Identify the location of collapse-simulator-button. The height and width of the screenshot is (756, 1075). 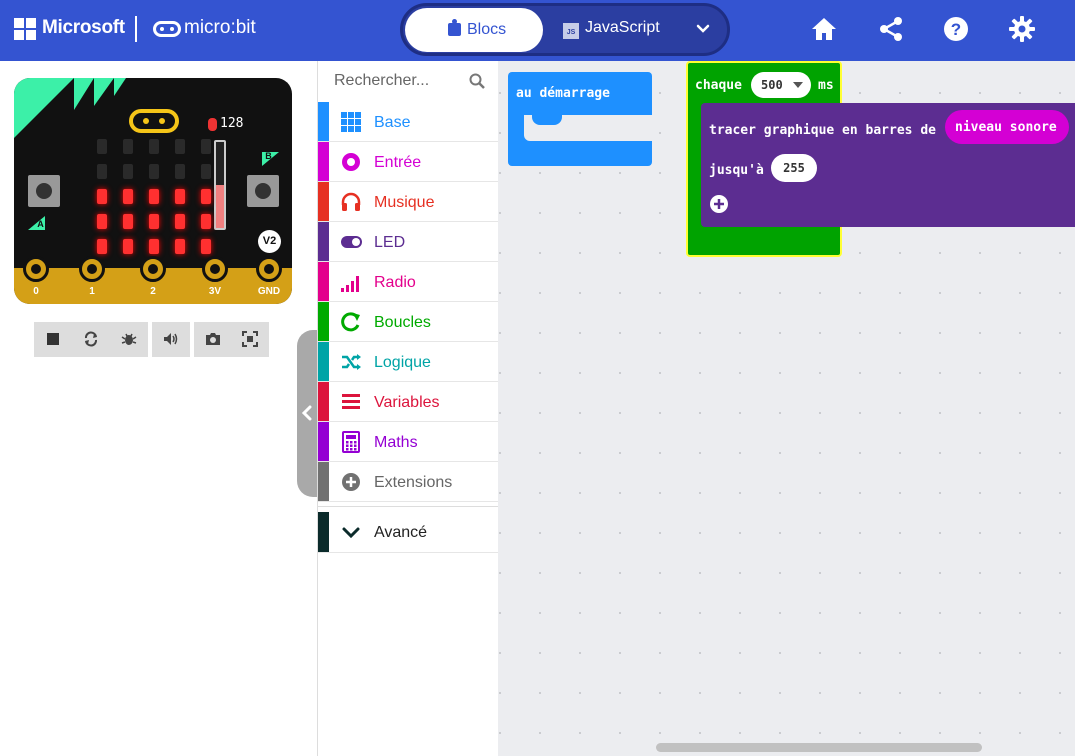
(307, 413).